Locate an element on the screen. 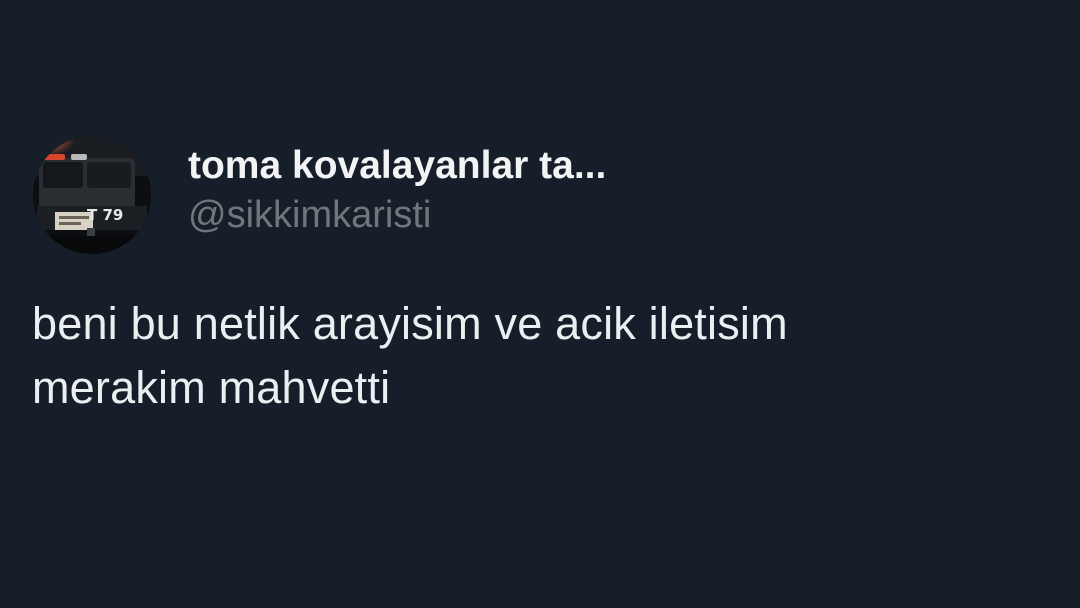 The image size is (1080, 608). author-block: toma kovalayanlar ta... @sikkimkaristi is located at coordinates (618, 189).